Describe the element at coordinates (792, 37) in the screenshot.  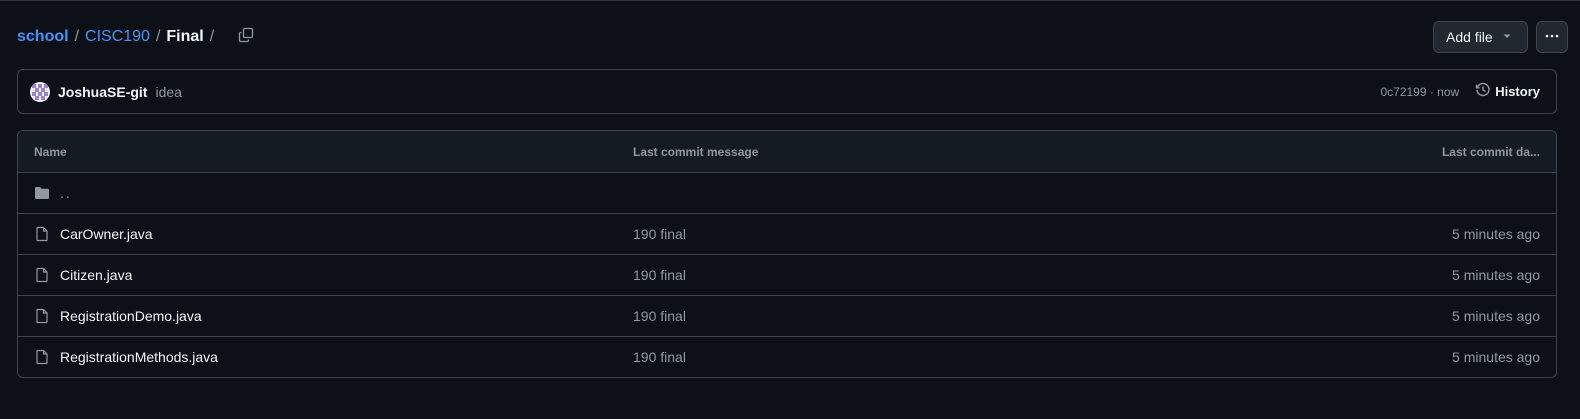
I see `directory-header: school / CISC190 / Final / Add file` at that location.